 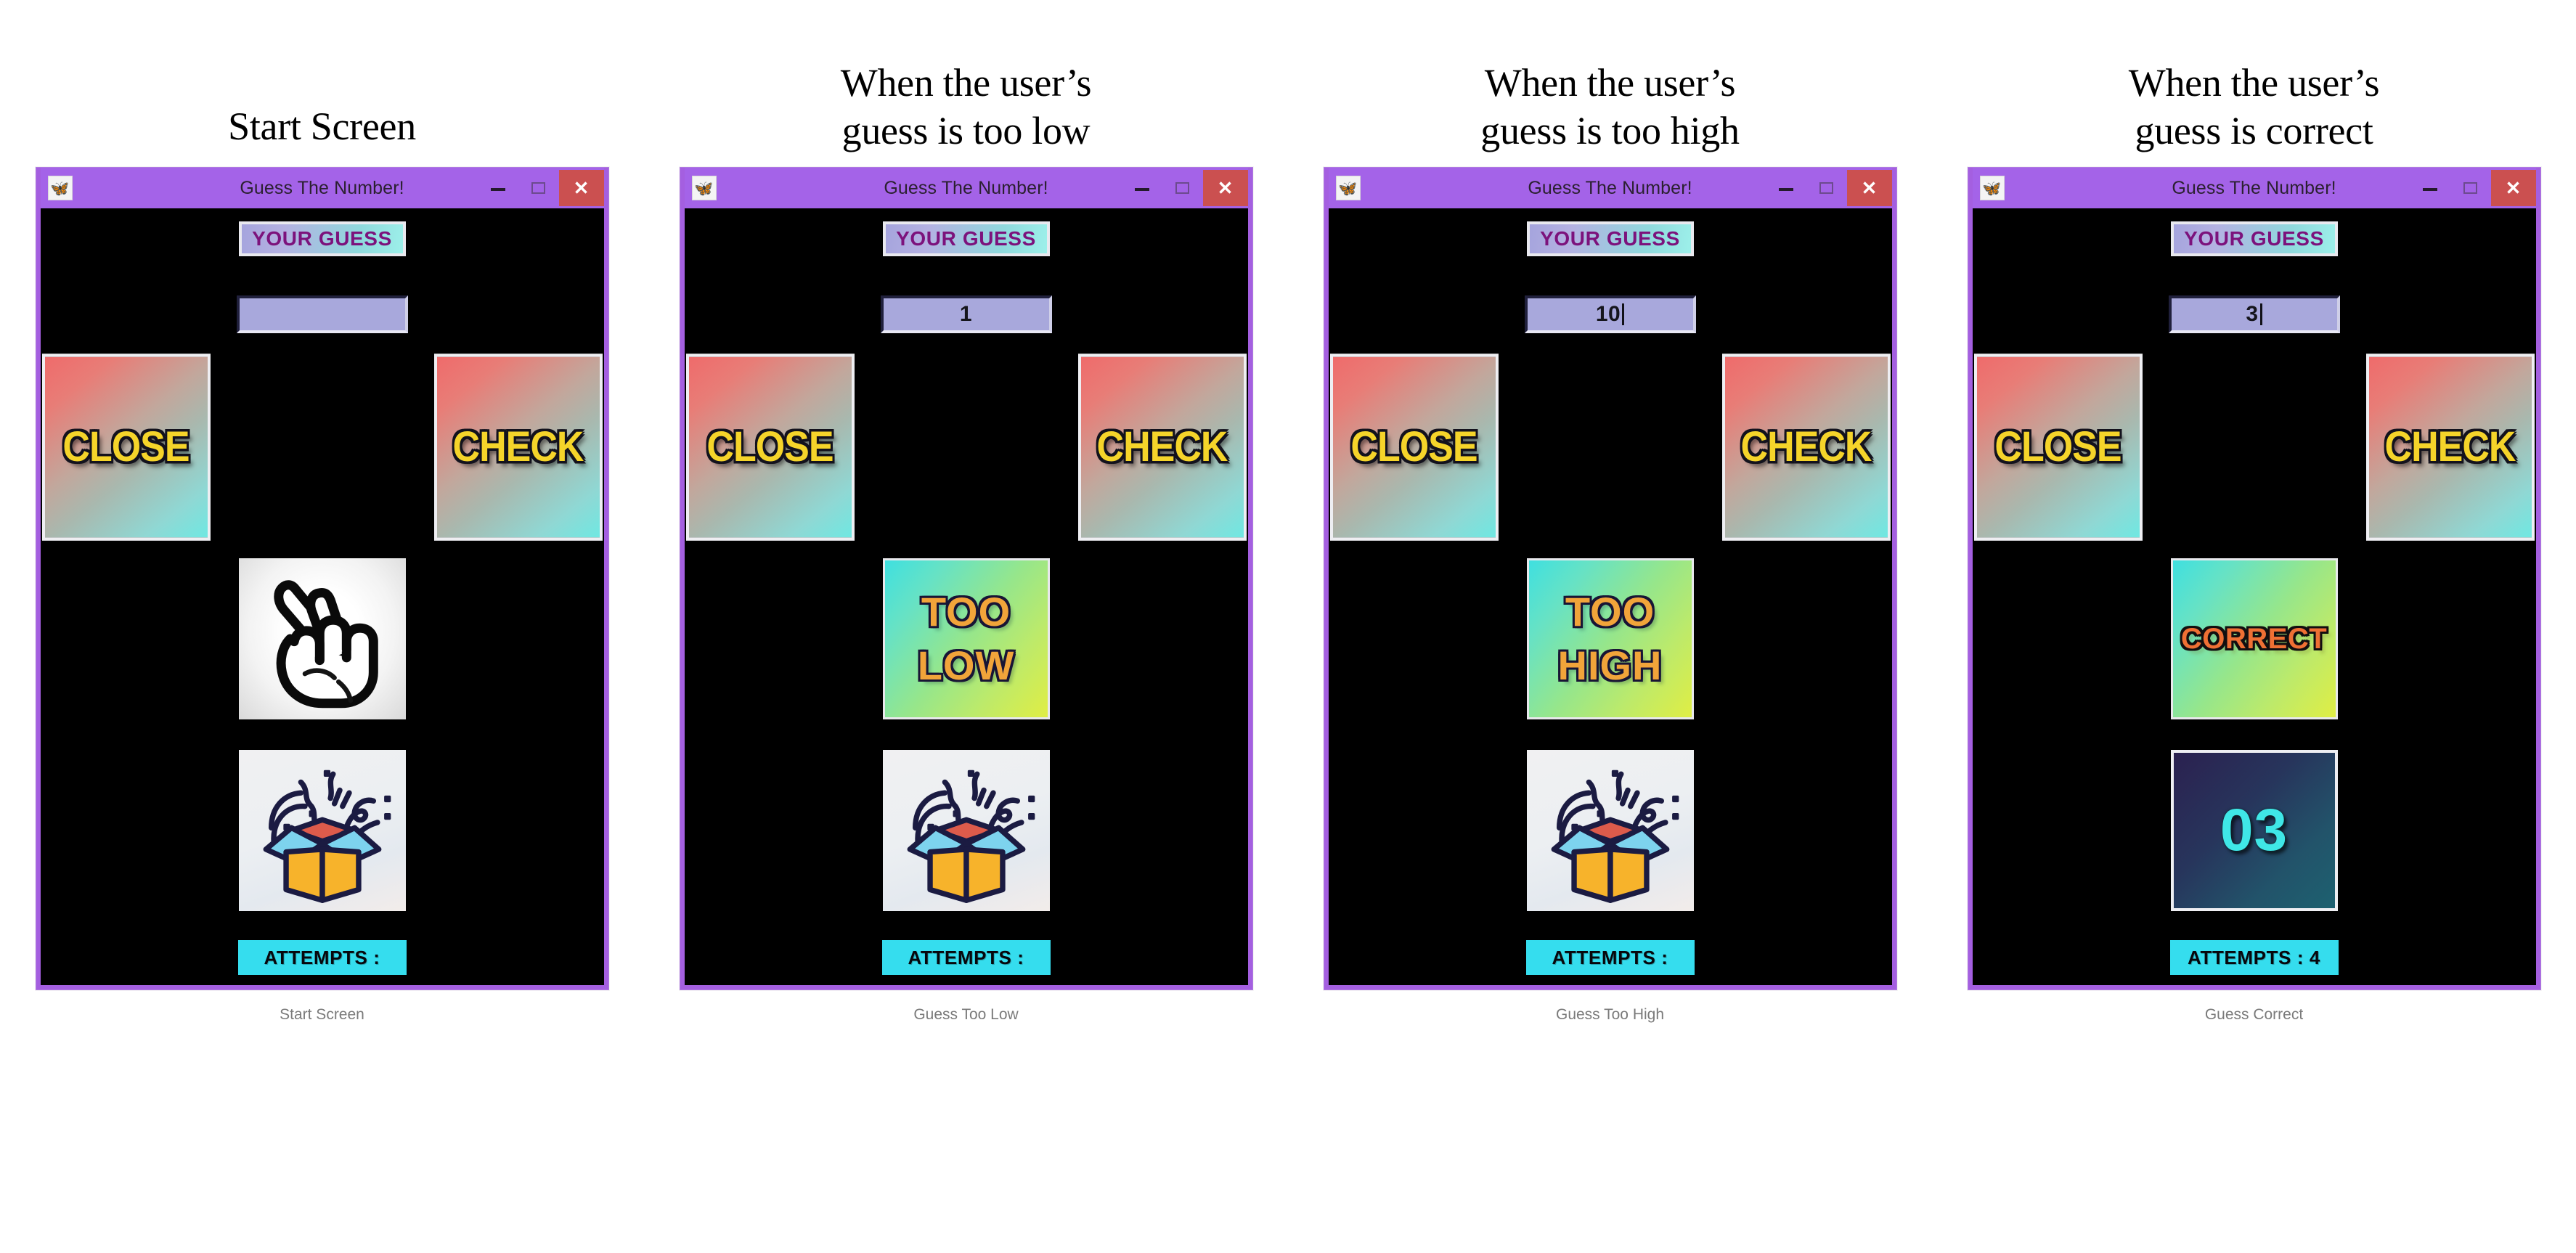 I want to click on guess-input-value: 1, so click(x=966, y=314).